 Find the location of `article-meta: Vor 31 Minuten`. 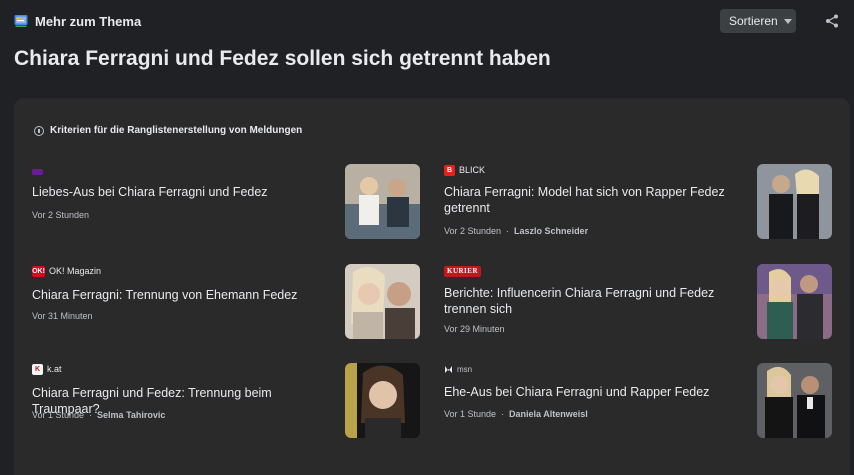

article-meta: Vor 31 Minuten is located at coordinates (62, 316).